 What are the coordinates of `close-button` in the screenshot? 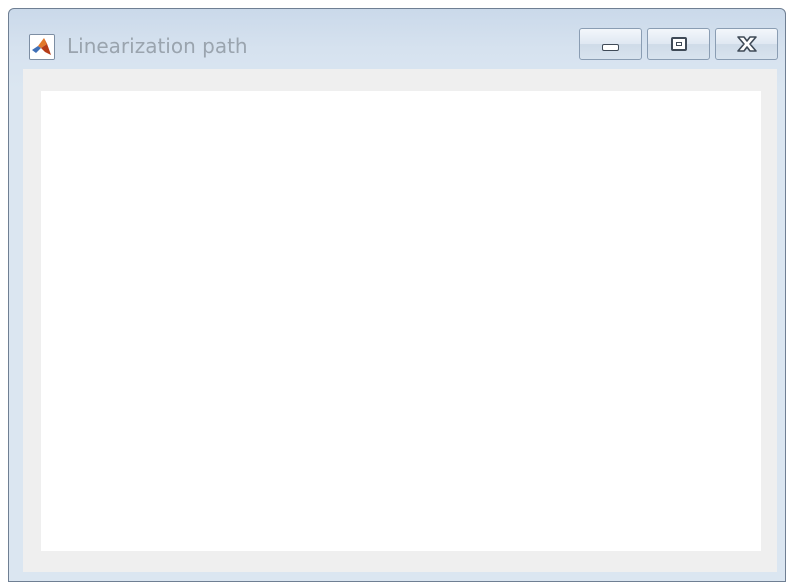 It's located at (746, 44).